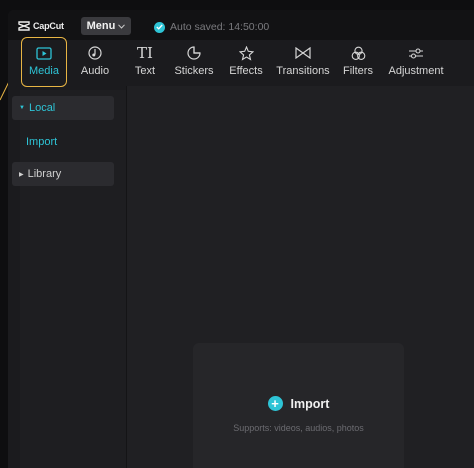  I want to click on sidebar-item-local: ▼ Local, so click(63, 108).